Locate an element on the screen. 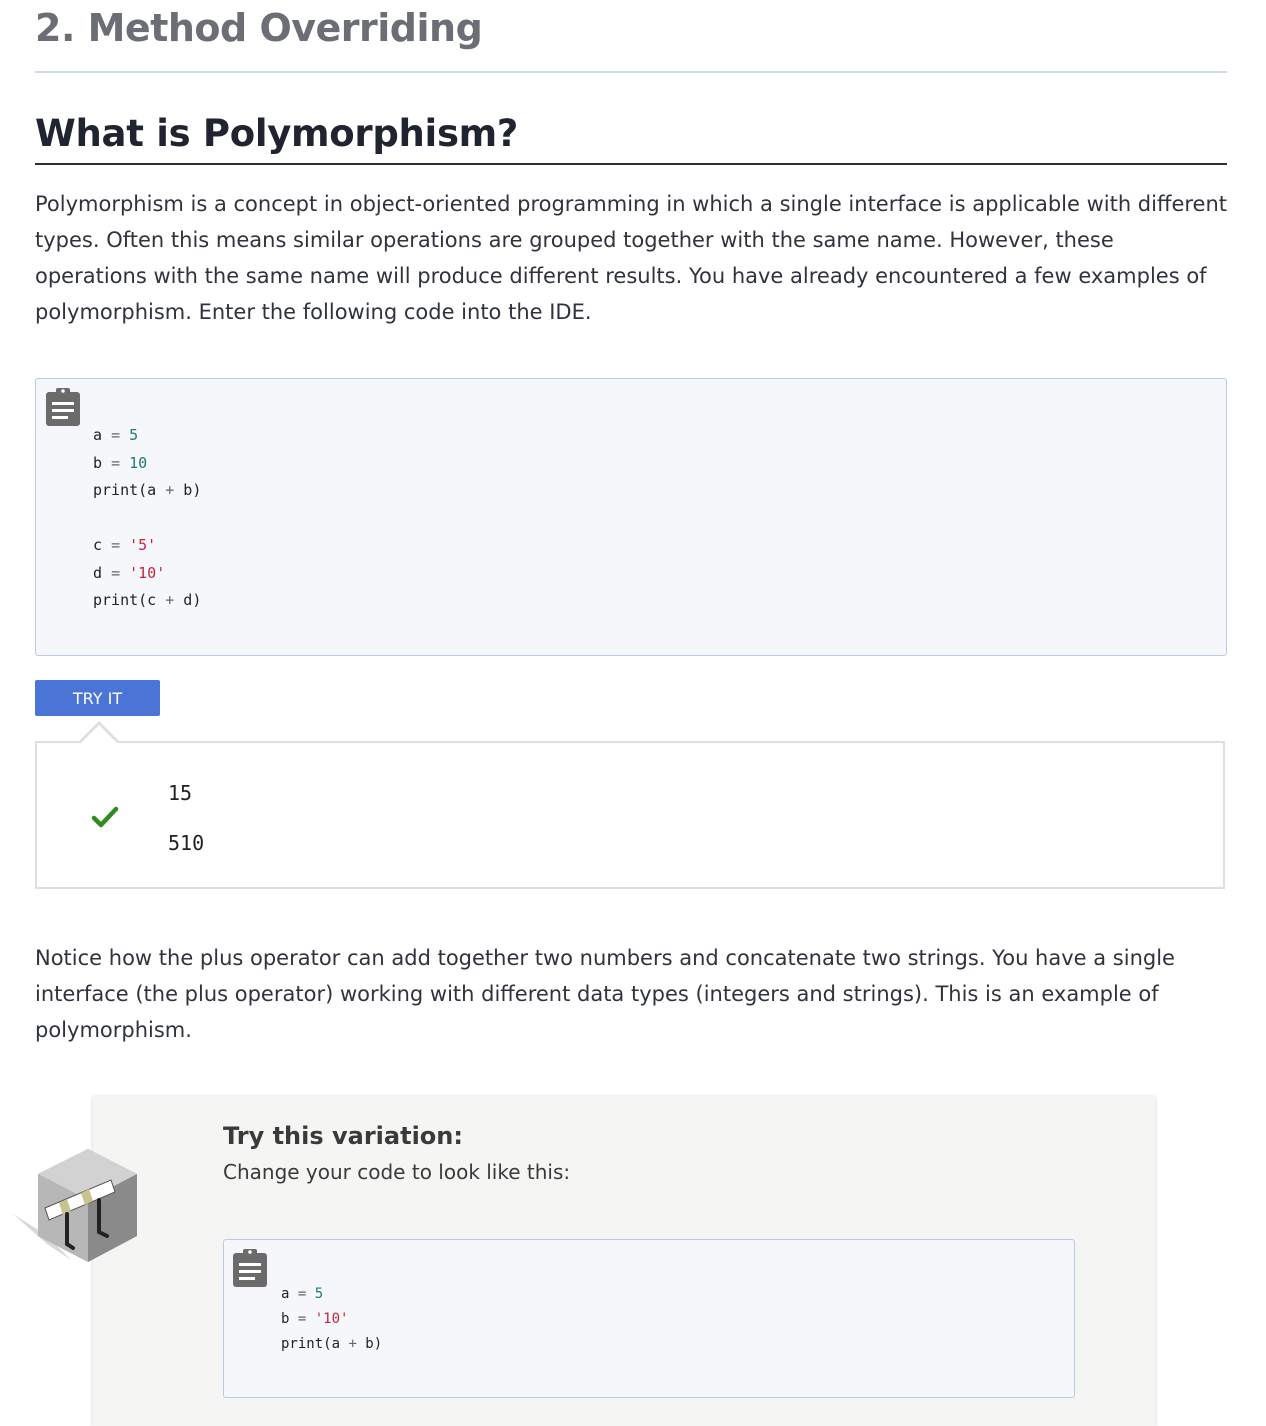 The width and height of the screenshot is (1266, 1426). code-line: c = '5' is located at coordinates (125, 545).